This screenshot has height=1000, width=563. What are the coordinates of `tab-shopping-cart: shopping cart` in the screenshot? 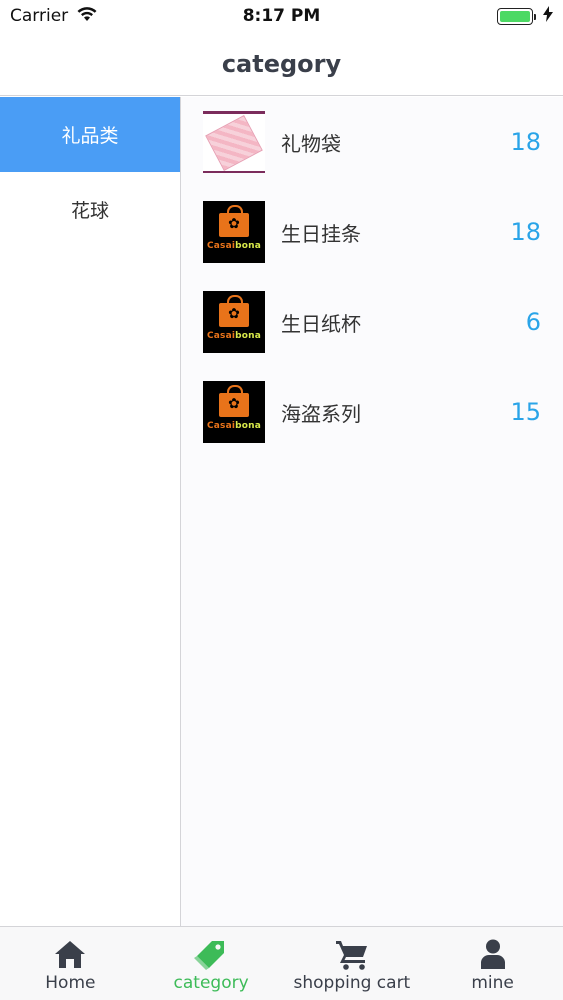 It's located at (352, 963).